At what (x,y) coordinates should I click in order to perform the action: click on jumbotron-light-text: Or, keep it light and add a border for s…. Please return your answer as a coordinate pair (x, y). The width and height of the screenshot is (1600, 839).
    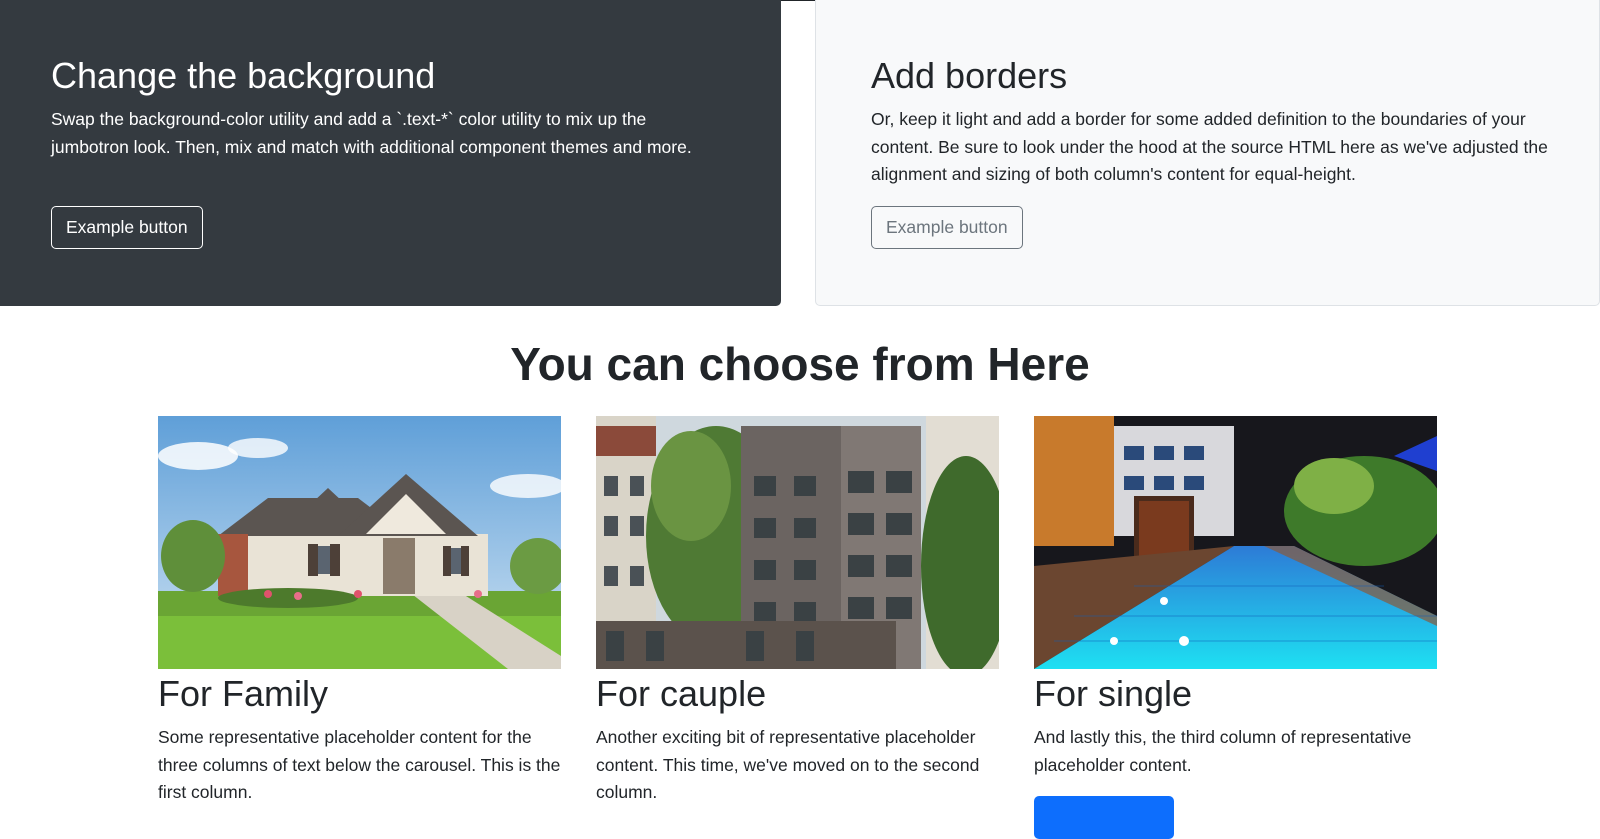
    Looking at the image, I should click on (1209, 146).